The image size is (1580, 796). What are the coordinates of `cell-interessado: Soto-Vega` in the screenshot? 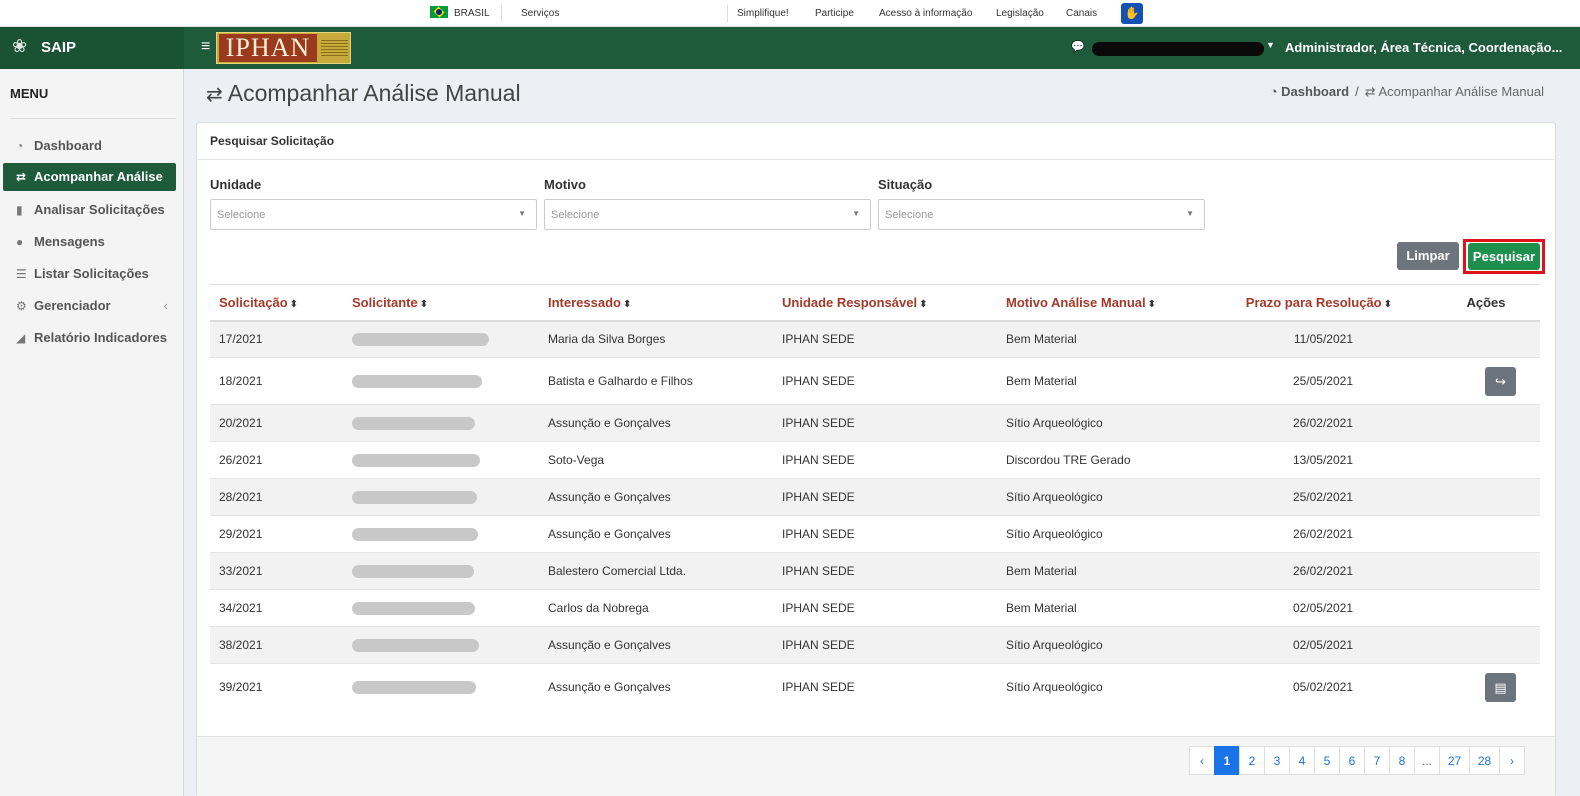 It's located at (656, 460).